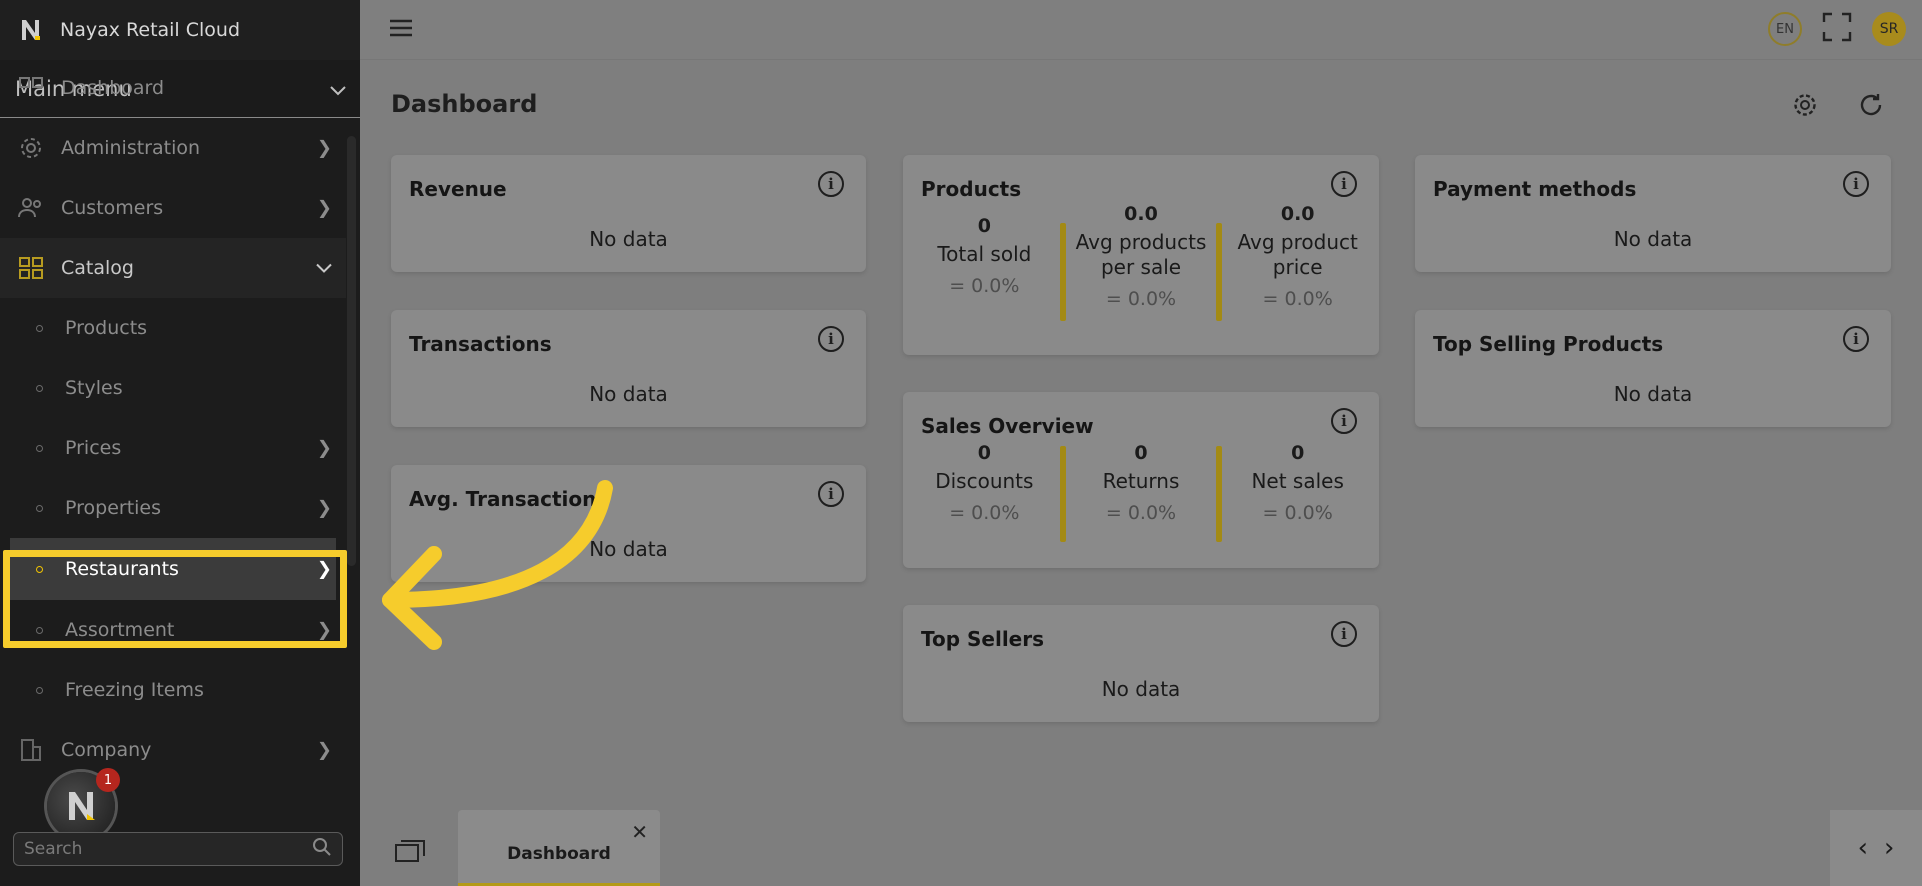  What do you see at coordinates (173, 750) in the screenshot?
I see `sidebar-item-company: Company ❯` at bounding box center [173, 750].